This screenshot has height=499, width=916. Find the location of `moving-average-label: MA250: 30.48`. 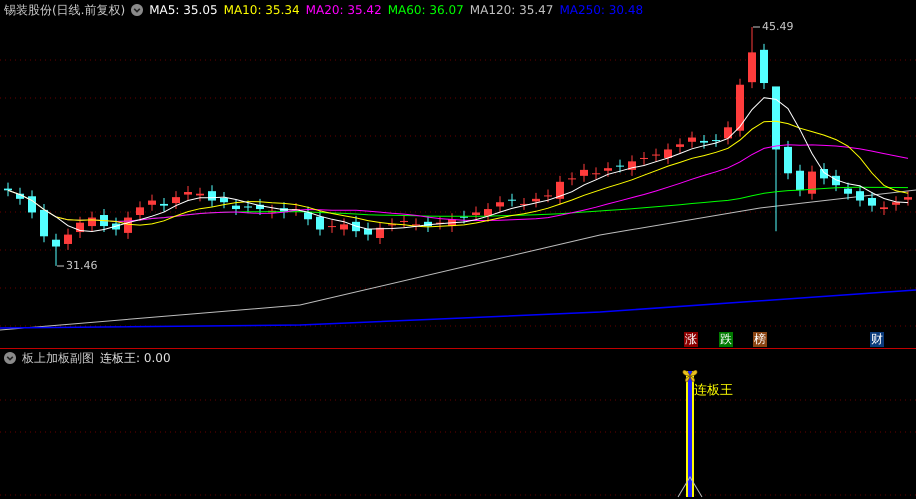

moving-average-label: MA250: 30.48 is located at coordinates (601, 10).